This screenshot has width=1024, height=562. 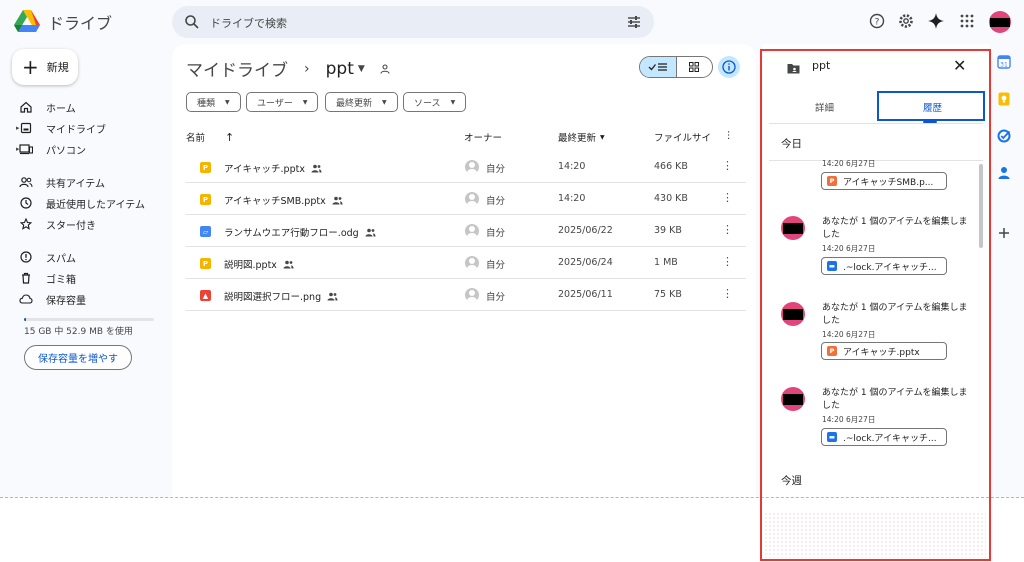 What do you see at coordinates (291, 233) in the screenshot?
I see `file-name: ランサムウエア行動フロー.odg` at bounding box center [291, 233].